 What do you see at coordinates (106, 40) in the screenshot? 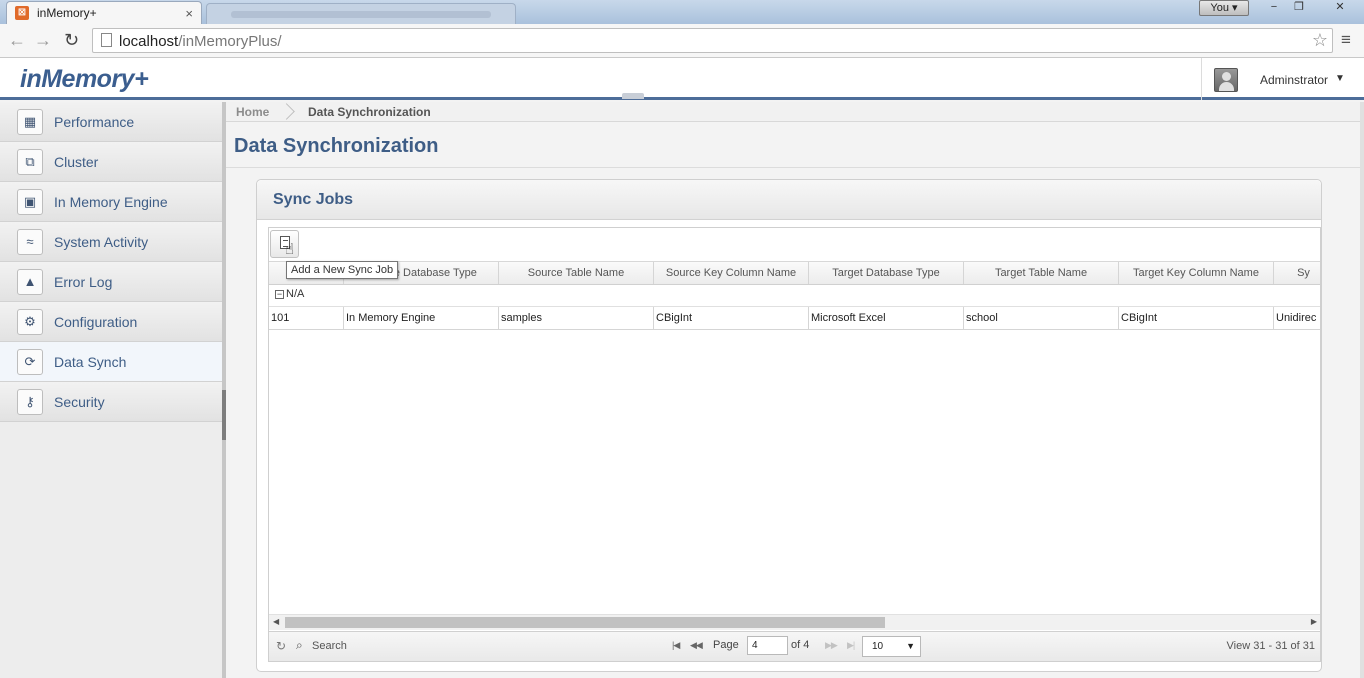
I see `page-icon` at bounding box center [106, 40].